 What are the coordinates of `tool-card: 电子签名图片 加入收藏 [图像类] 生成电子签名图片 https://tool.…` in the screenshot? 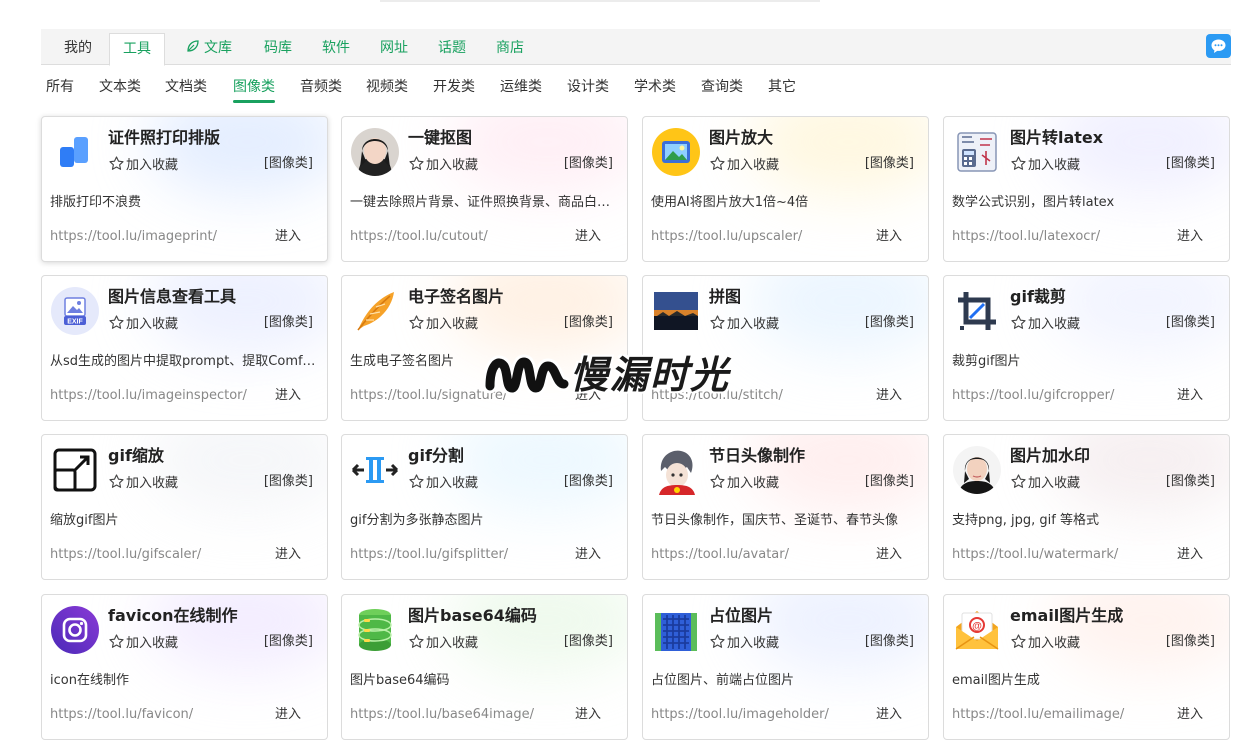 It's located at (484, 348).